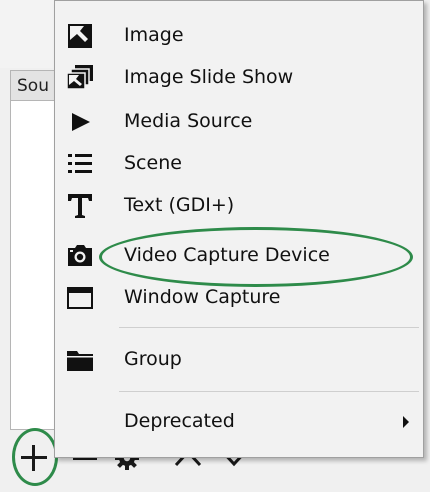  Describe the element at coordinates (80, 36) in the screenshot. I see `image-icon` at that location.